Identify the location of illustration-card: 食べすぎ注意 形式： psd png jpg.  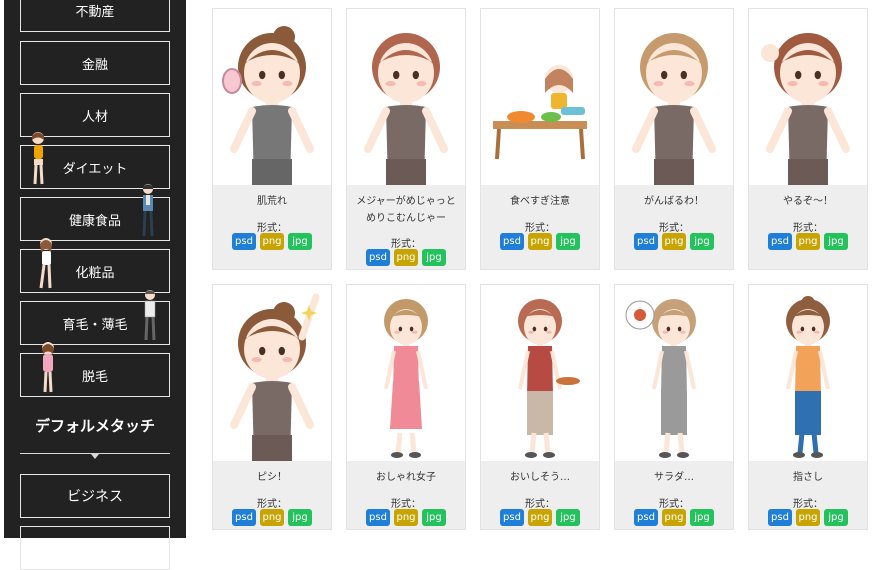
(540, 139).